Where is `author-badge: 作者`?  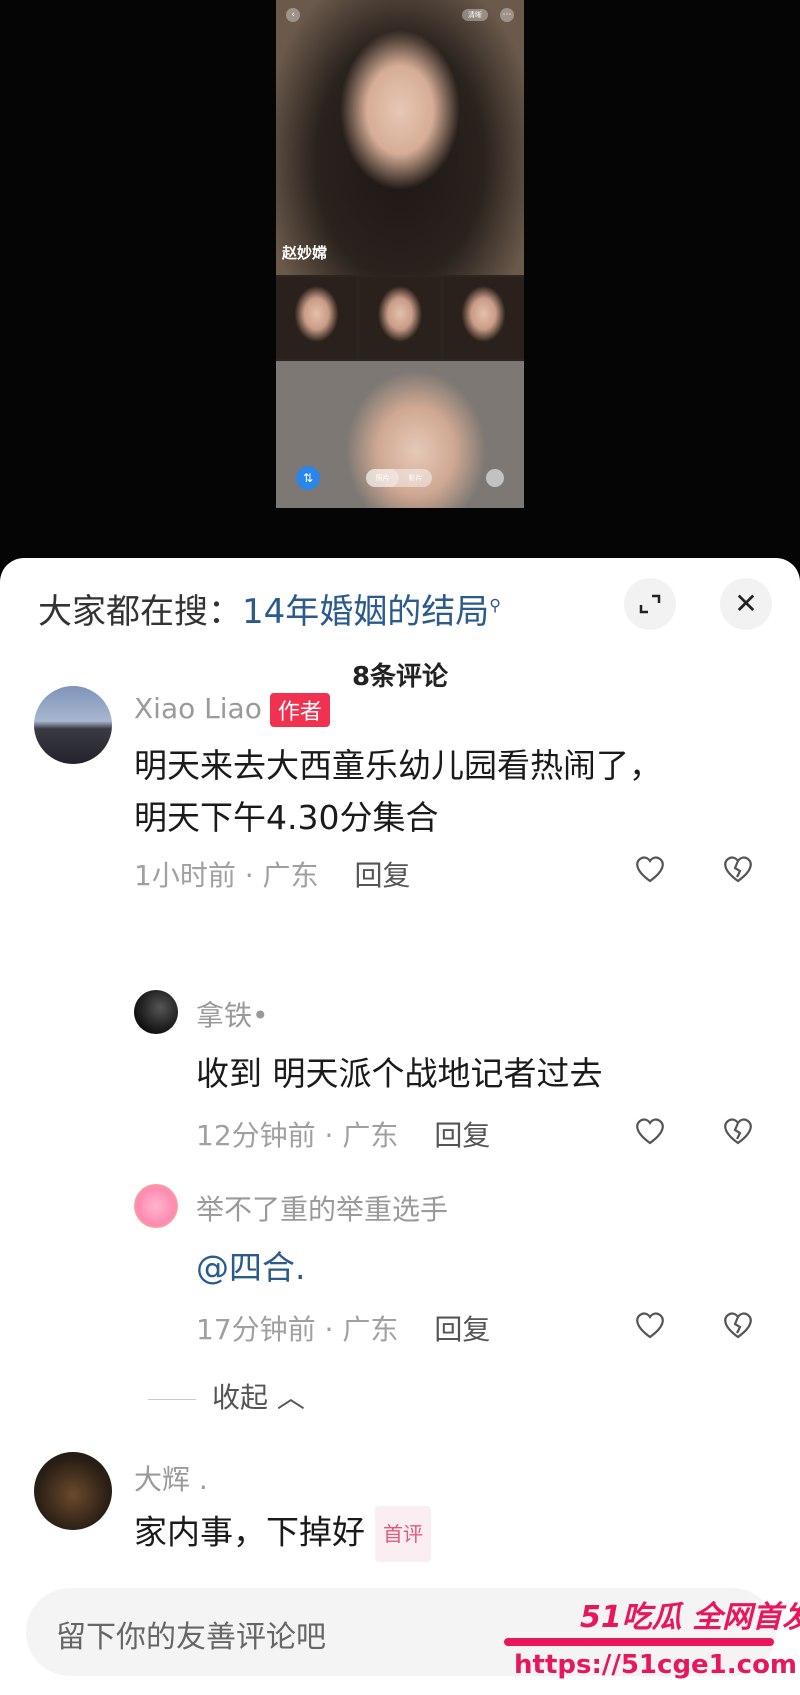 author-badge: 作者 is located at coordinates (299, 710).